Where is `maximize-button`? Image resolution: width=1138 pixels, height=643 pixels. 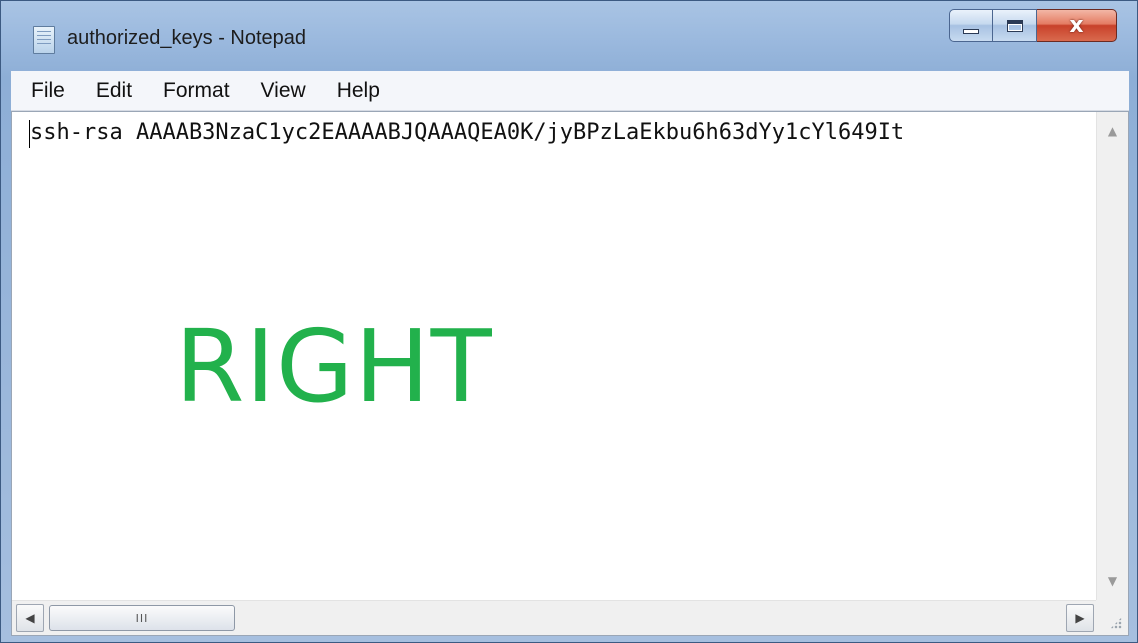
maximize-button is located at coordinates (1015, 25).